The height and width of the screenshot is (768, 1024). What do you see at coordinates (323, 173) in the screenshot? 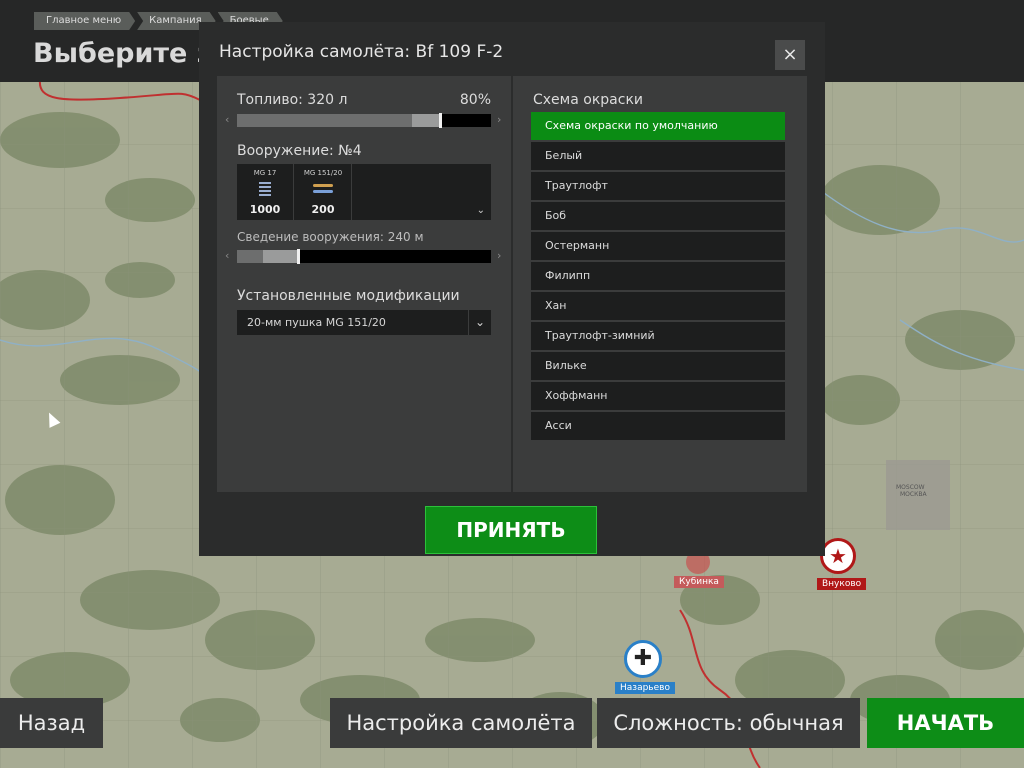
I see `weapon-name: MG 151/20` at bounding box center [323, 173].